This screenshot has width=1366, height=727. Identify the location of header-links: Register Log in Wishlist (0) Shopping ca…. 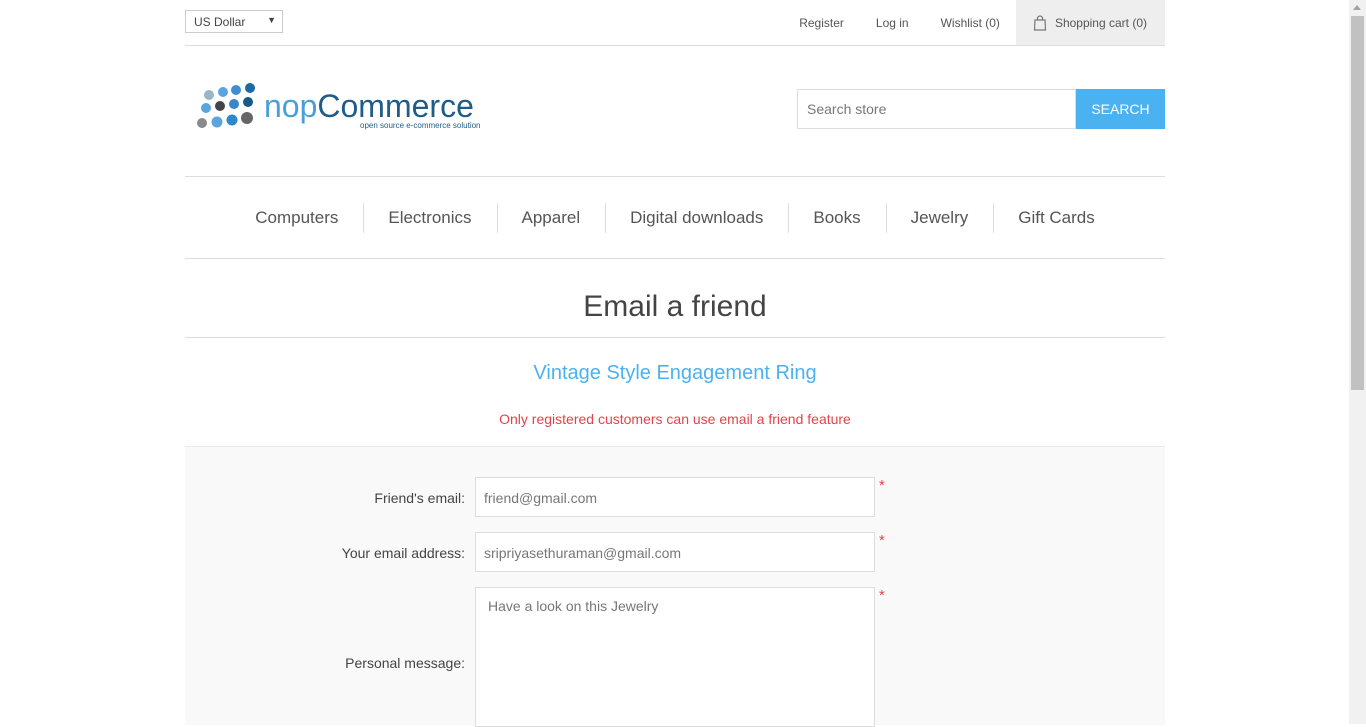
(974, 22).